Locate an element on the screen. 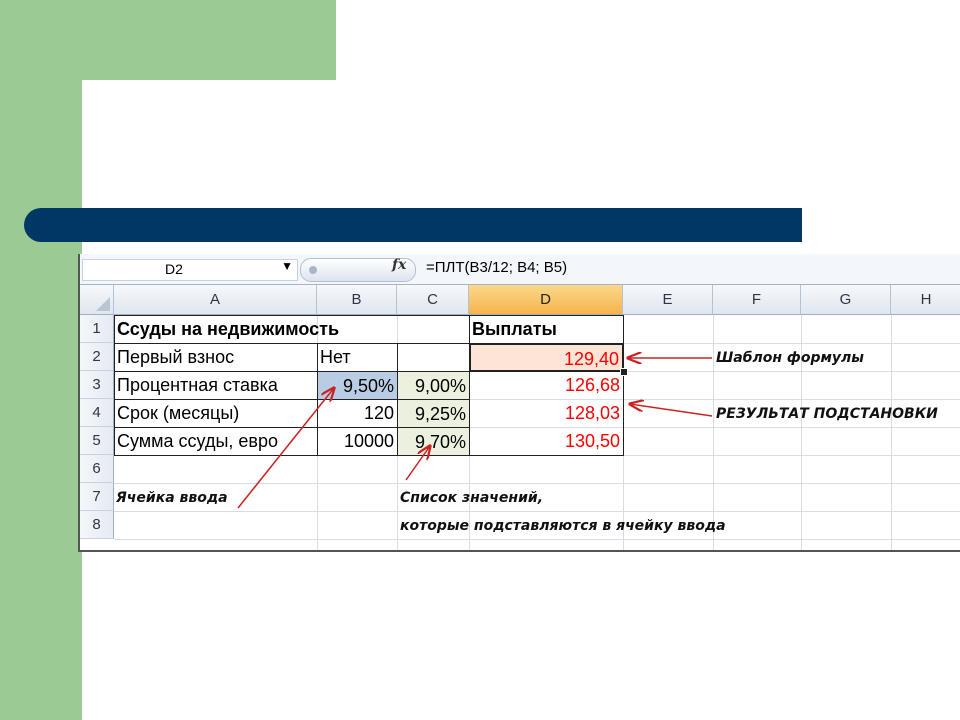 This screenshot has height=720, width=960. arrow-to-input-cell is located at coordinates (285, 448).